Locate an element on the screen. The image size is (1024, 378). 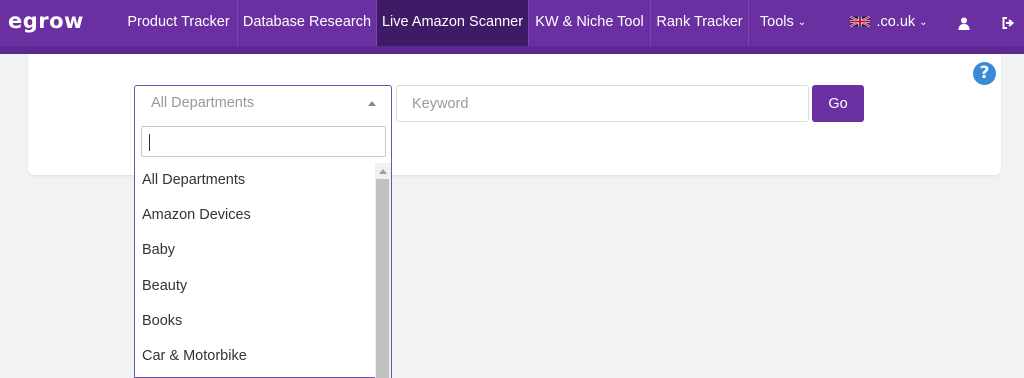
user-icon is located at coordinates (964, 23).